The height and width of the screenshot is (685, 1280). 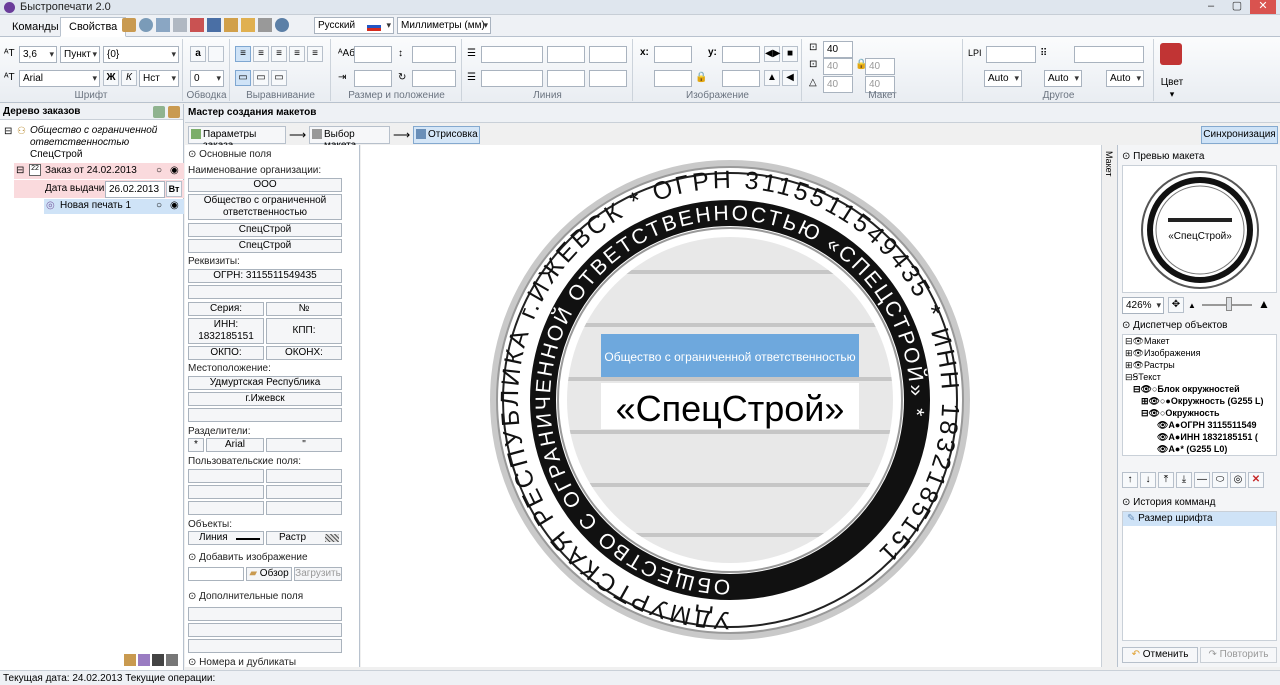 I want to click on history-item: ✎ Размер шрифта, so click(x=1199, y=519).